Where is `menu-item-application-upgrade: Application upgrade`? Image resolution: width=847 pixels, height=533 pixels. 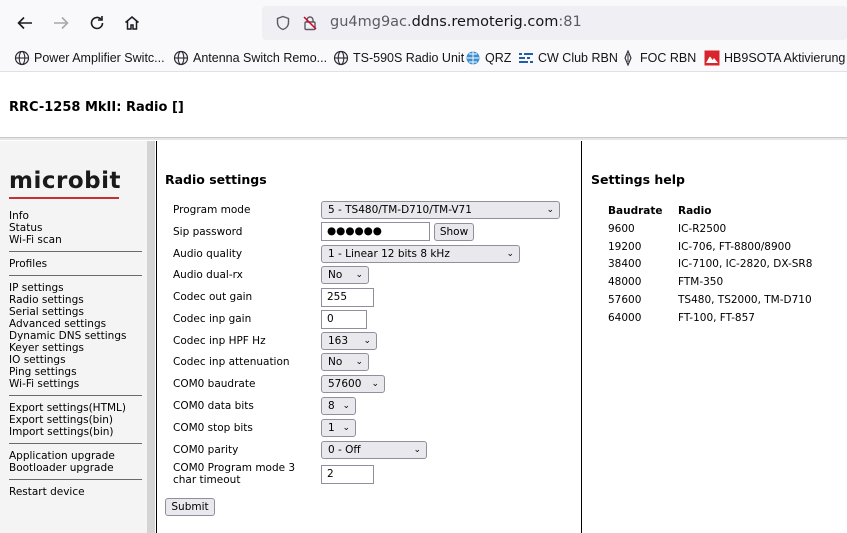
menu-item-application-upgrade: Application upgrade is located at coordinates (75, 456).